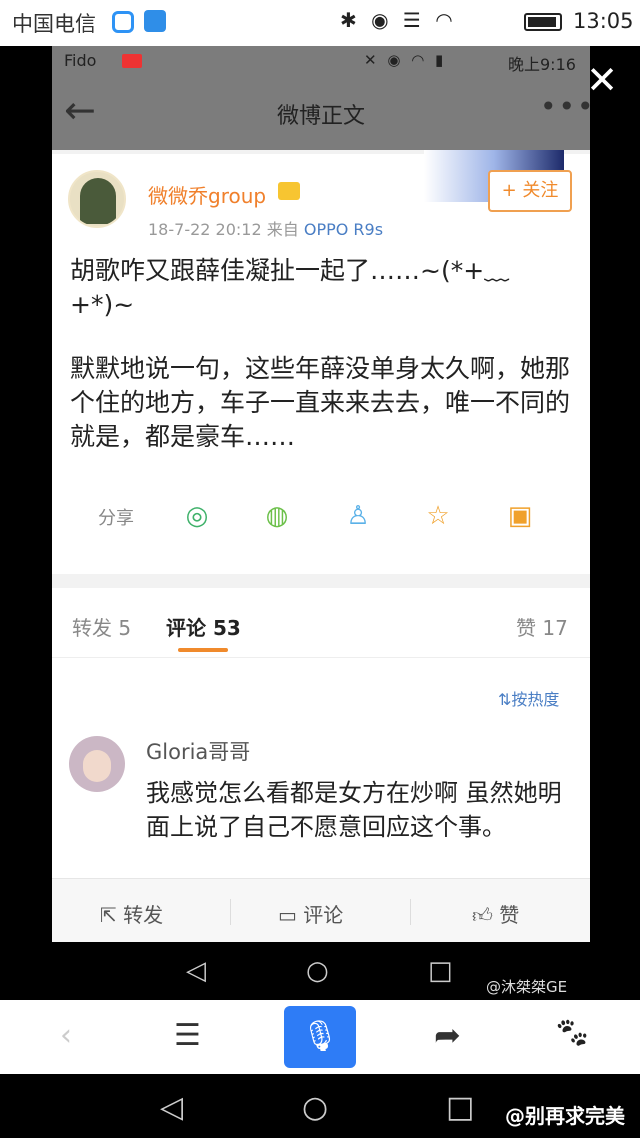  I want to click on qq-icon: ♙, so click(358, 516).